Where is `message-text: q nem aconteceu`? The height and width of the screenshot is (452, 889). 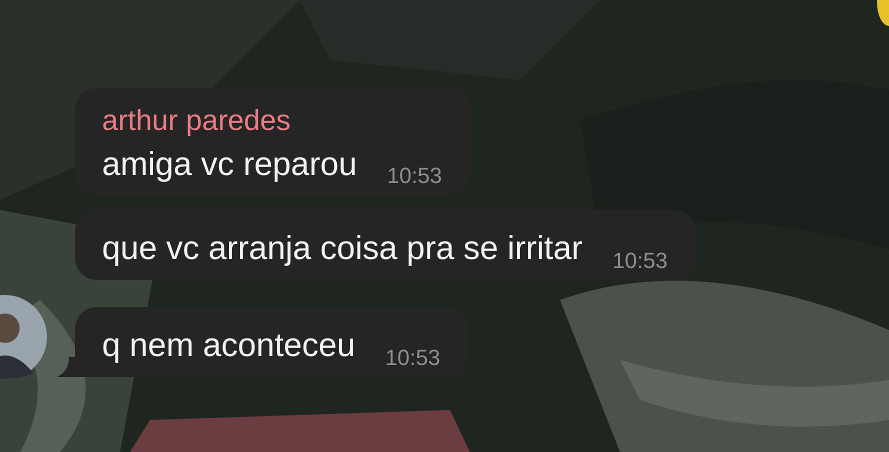
message-text: q nem aconteceu is located at coordinates (229, 345).